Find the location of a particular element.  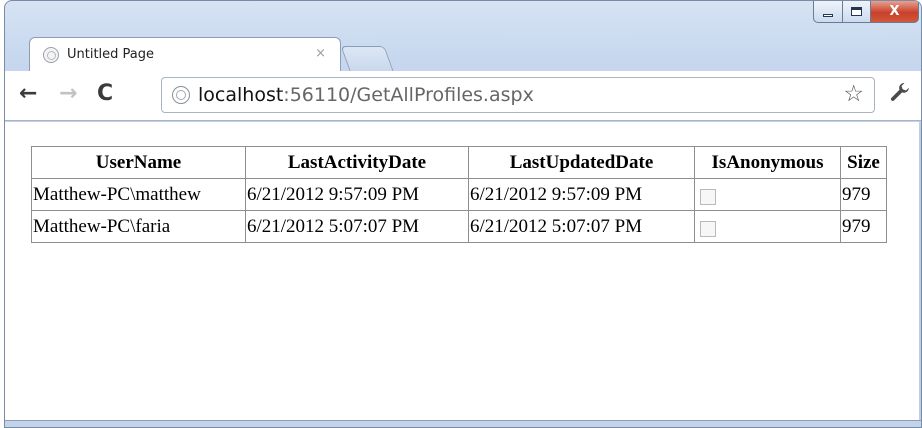

maximize-icon is located at coordinates (856, 11).